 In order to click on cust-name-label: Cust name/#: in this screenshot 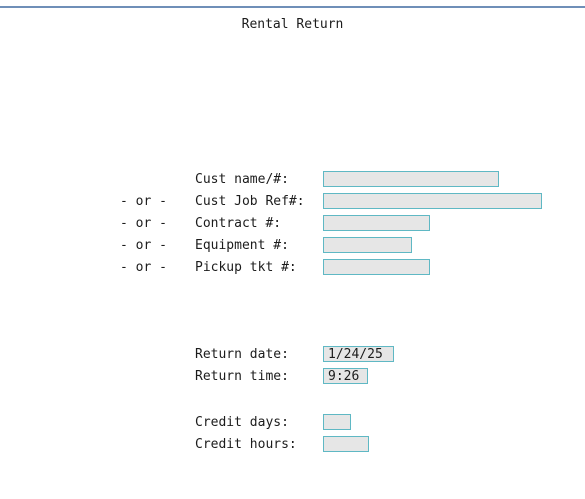, I will do `click(242, 179)`.